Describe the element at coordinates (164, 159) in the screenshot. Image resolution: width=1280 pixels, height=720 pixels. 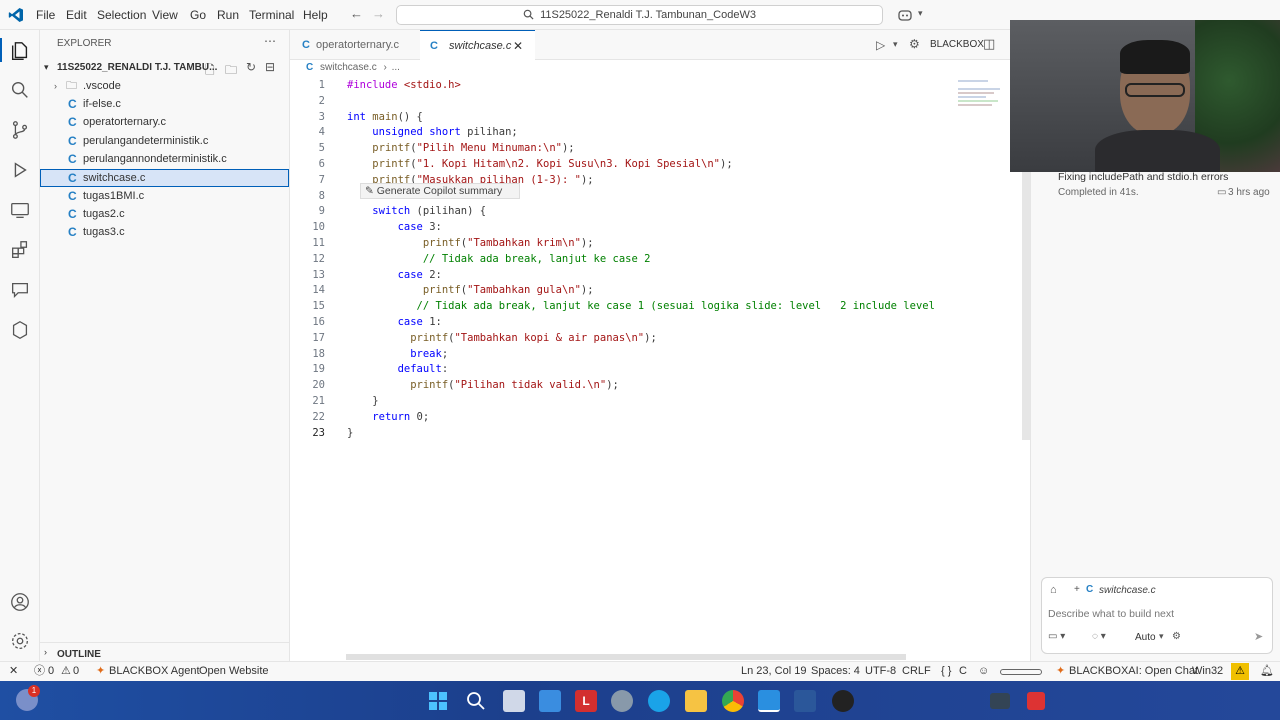
I see `tree-item-perulangannondeterministik: C perulangannondeterministik.c` at that location.